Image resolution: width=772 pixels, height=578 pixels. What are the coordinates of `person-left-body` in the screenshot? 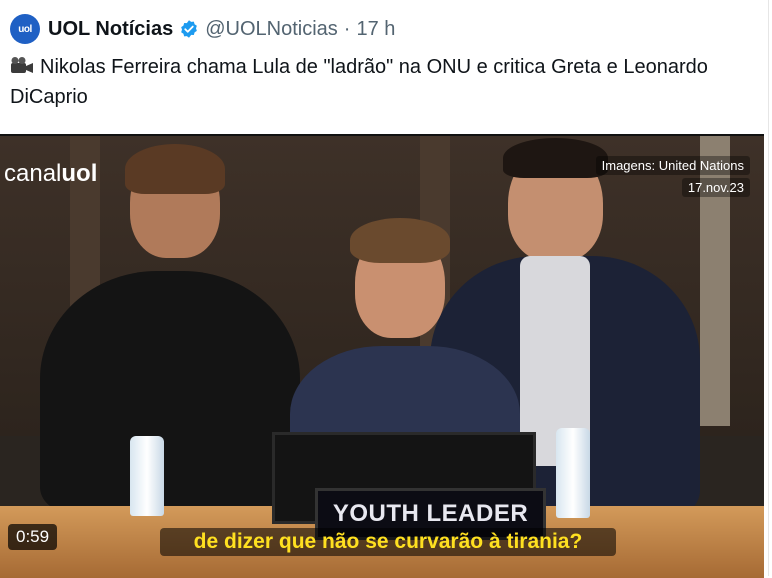 It's located at (170, 391).